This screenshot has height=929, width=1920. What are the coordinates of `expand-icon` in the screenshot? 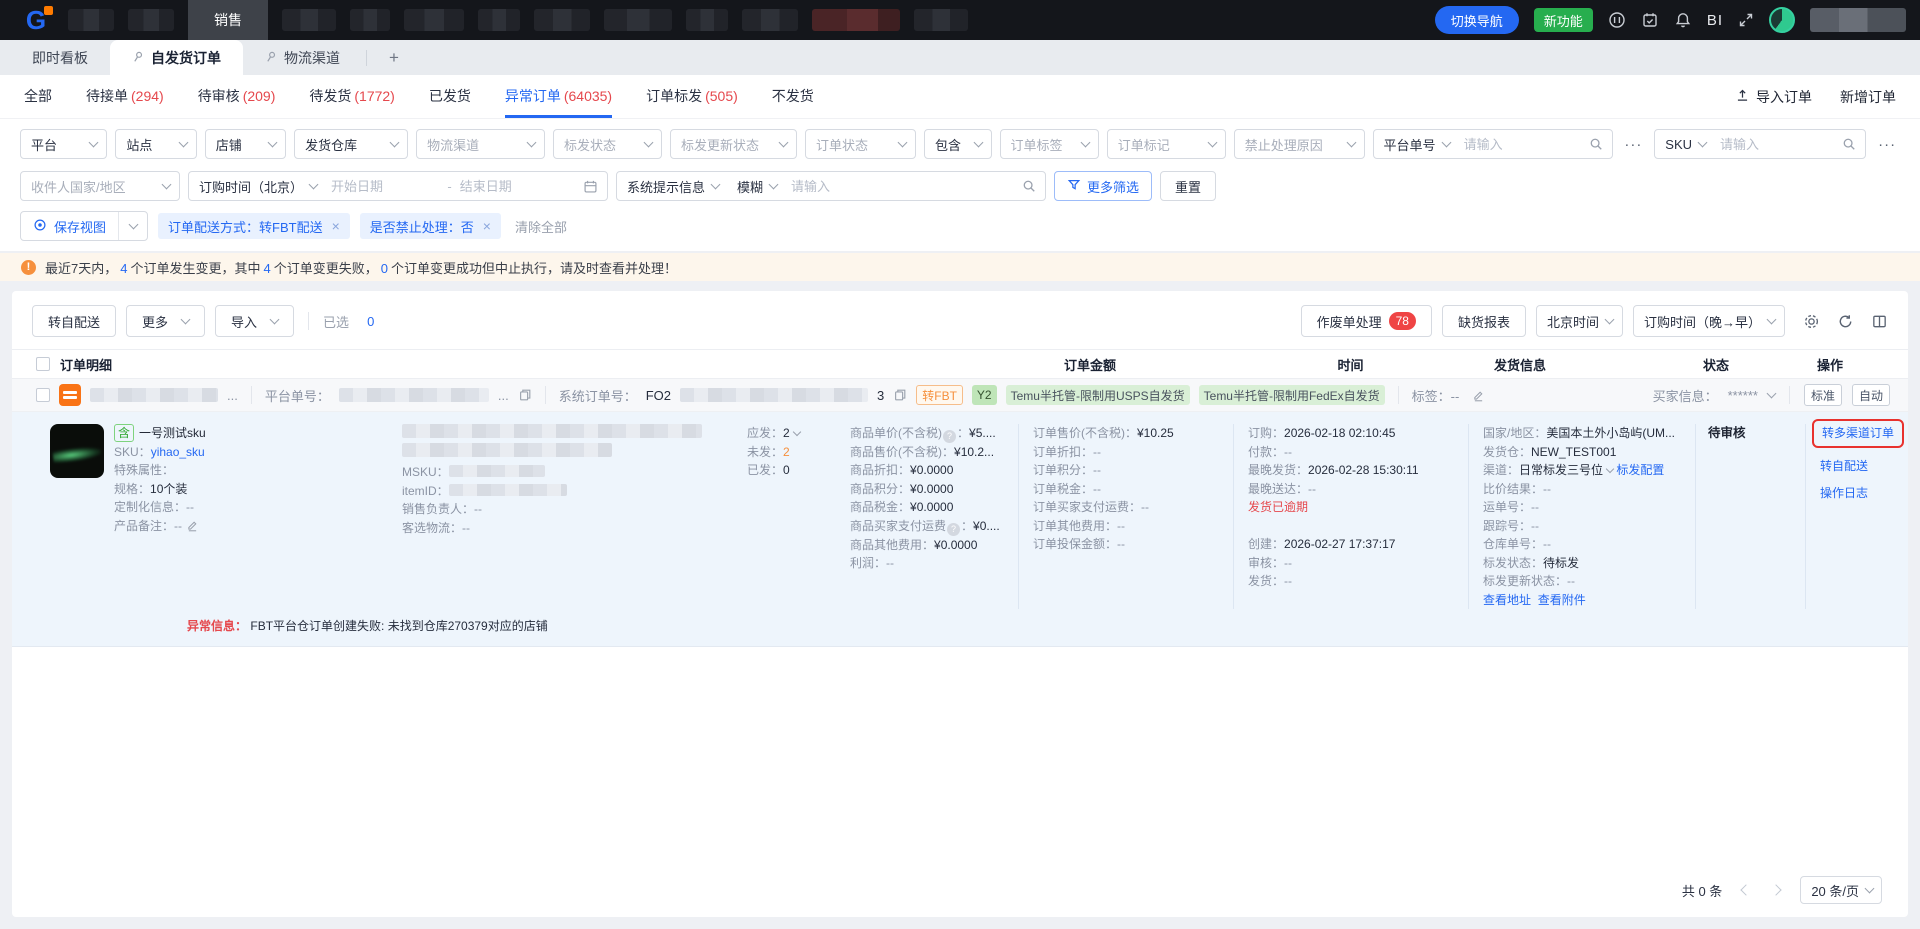 It's located at (1746, 20).